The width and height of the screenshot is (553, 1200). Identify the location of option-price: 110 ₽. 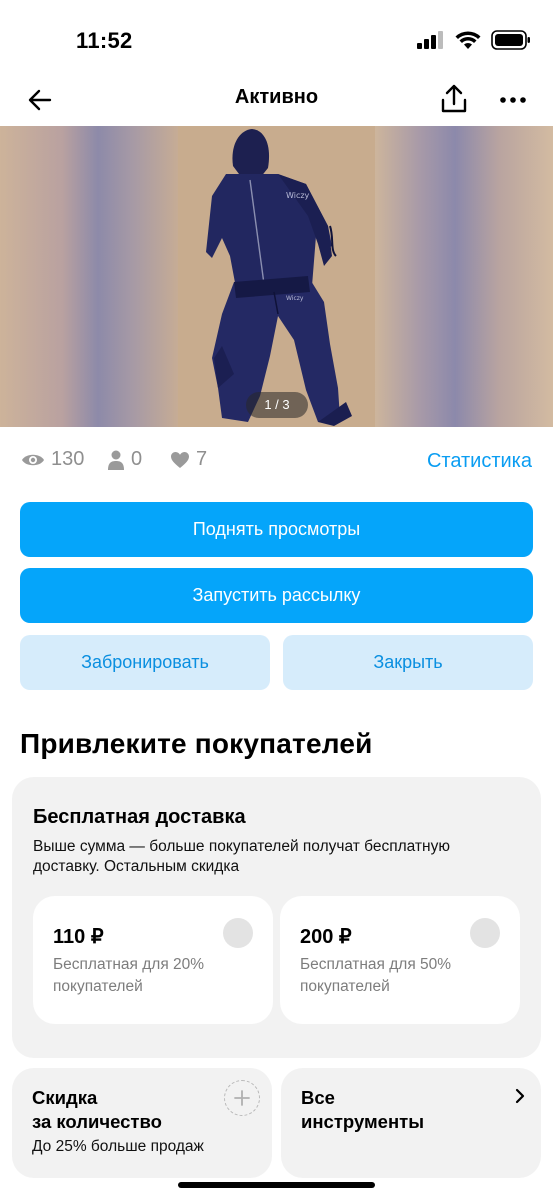
(78, 937).